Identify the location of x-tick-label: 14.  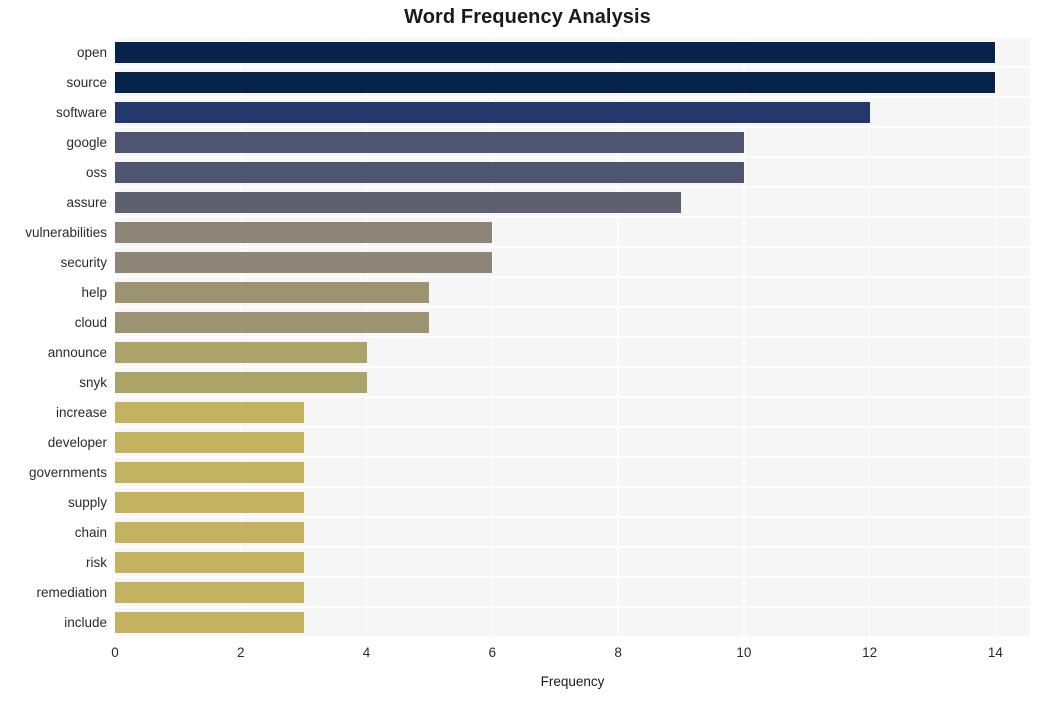
(995, 652).